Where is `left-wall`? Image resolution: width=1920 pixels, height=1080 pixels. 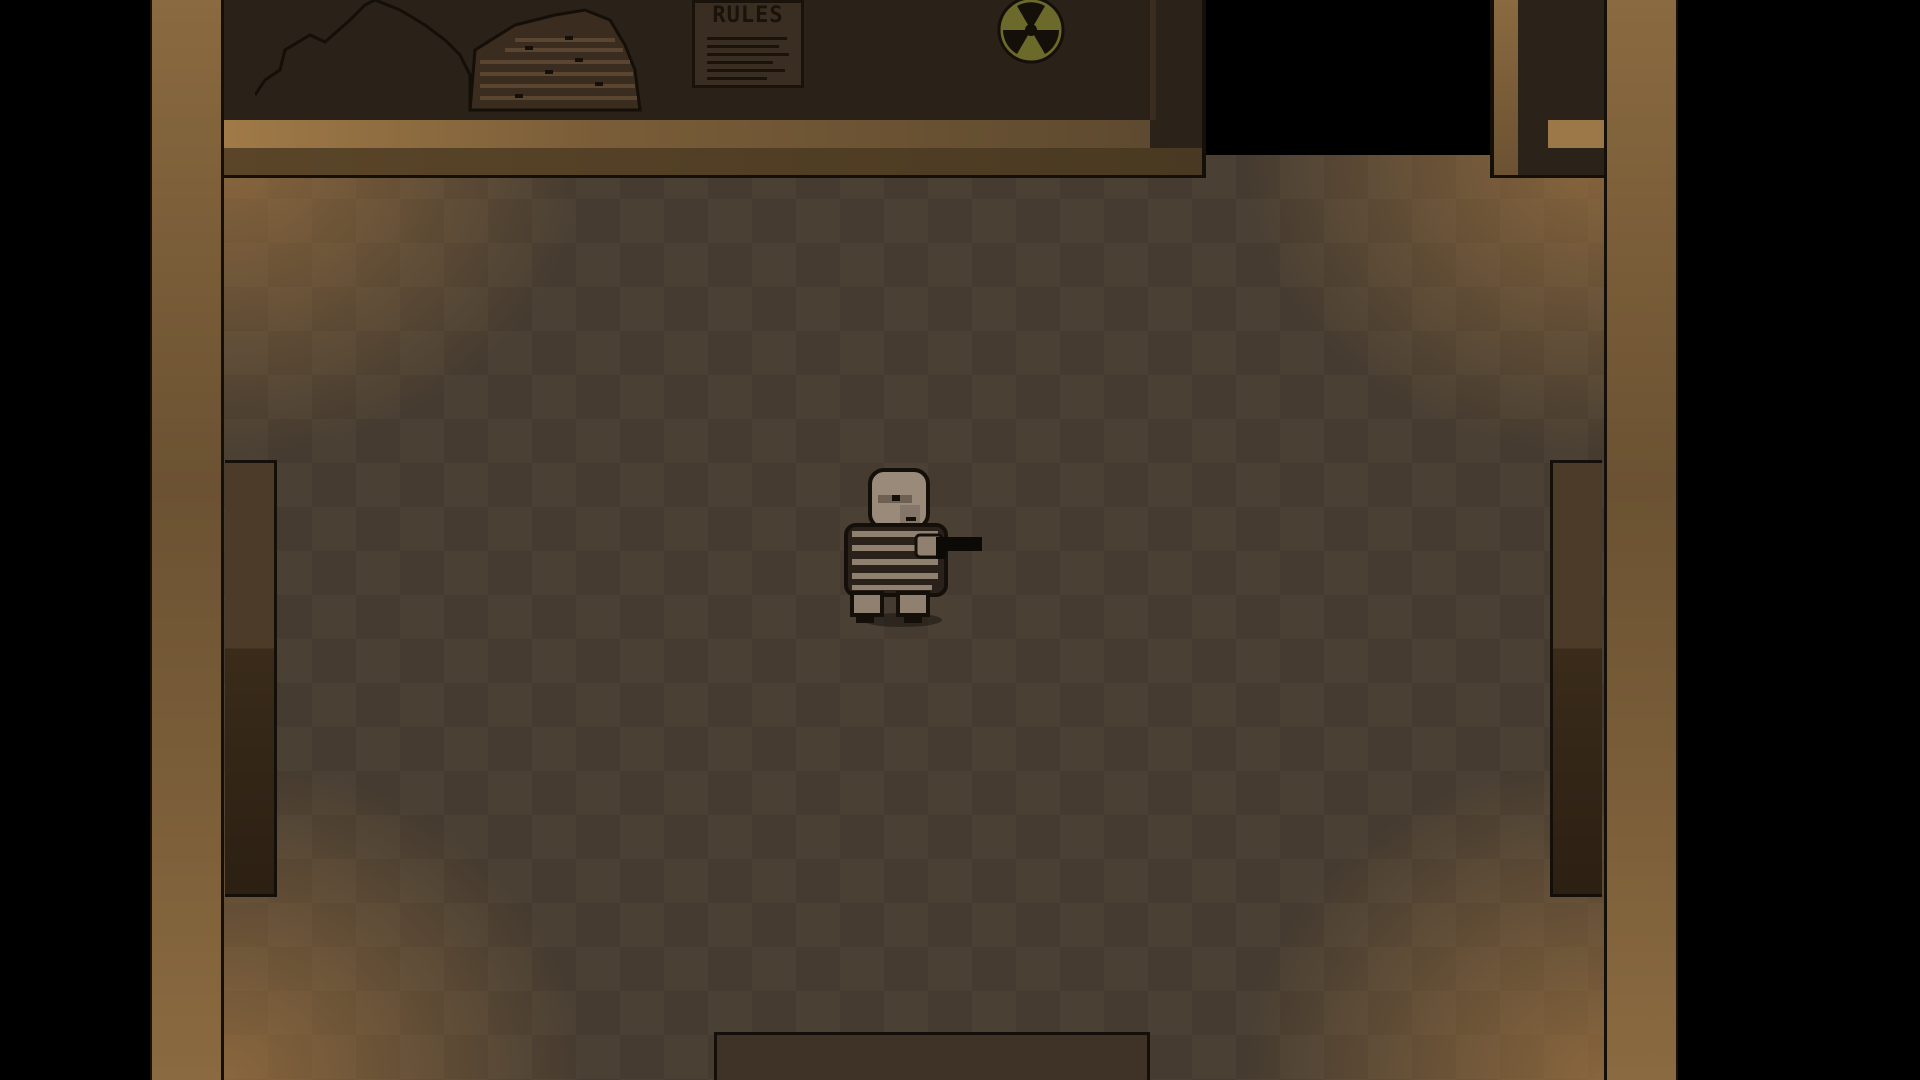
left-wall is located at coordinates (187, 540).